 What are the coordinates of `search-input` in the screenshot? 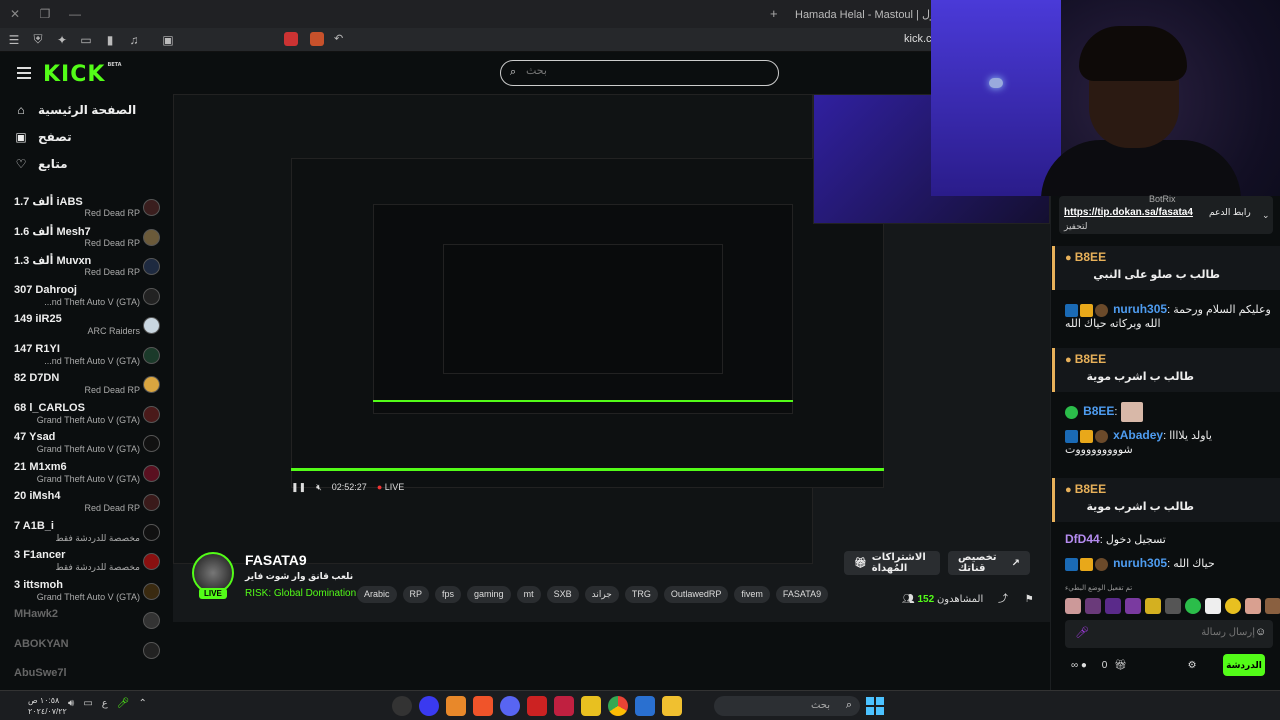 It's located at (646, 71).